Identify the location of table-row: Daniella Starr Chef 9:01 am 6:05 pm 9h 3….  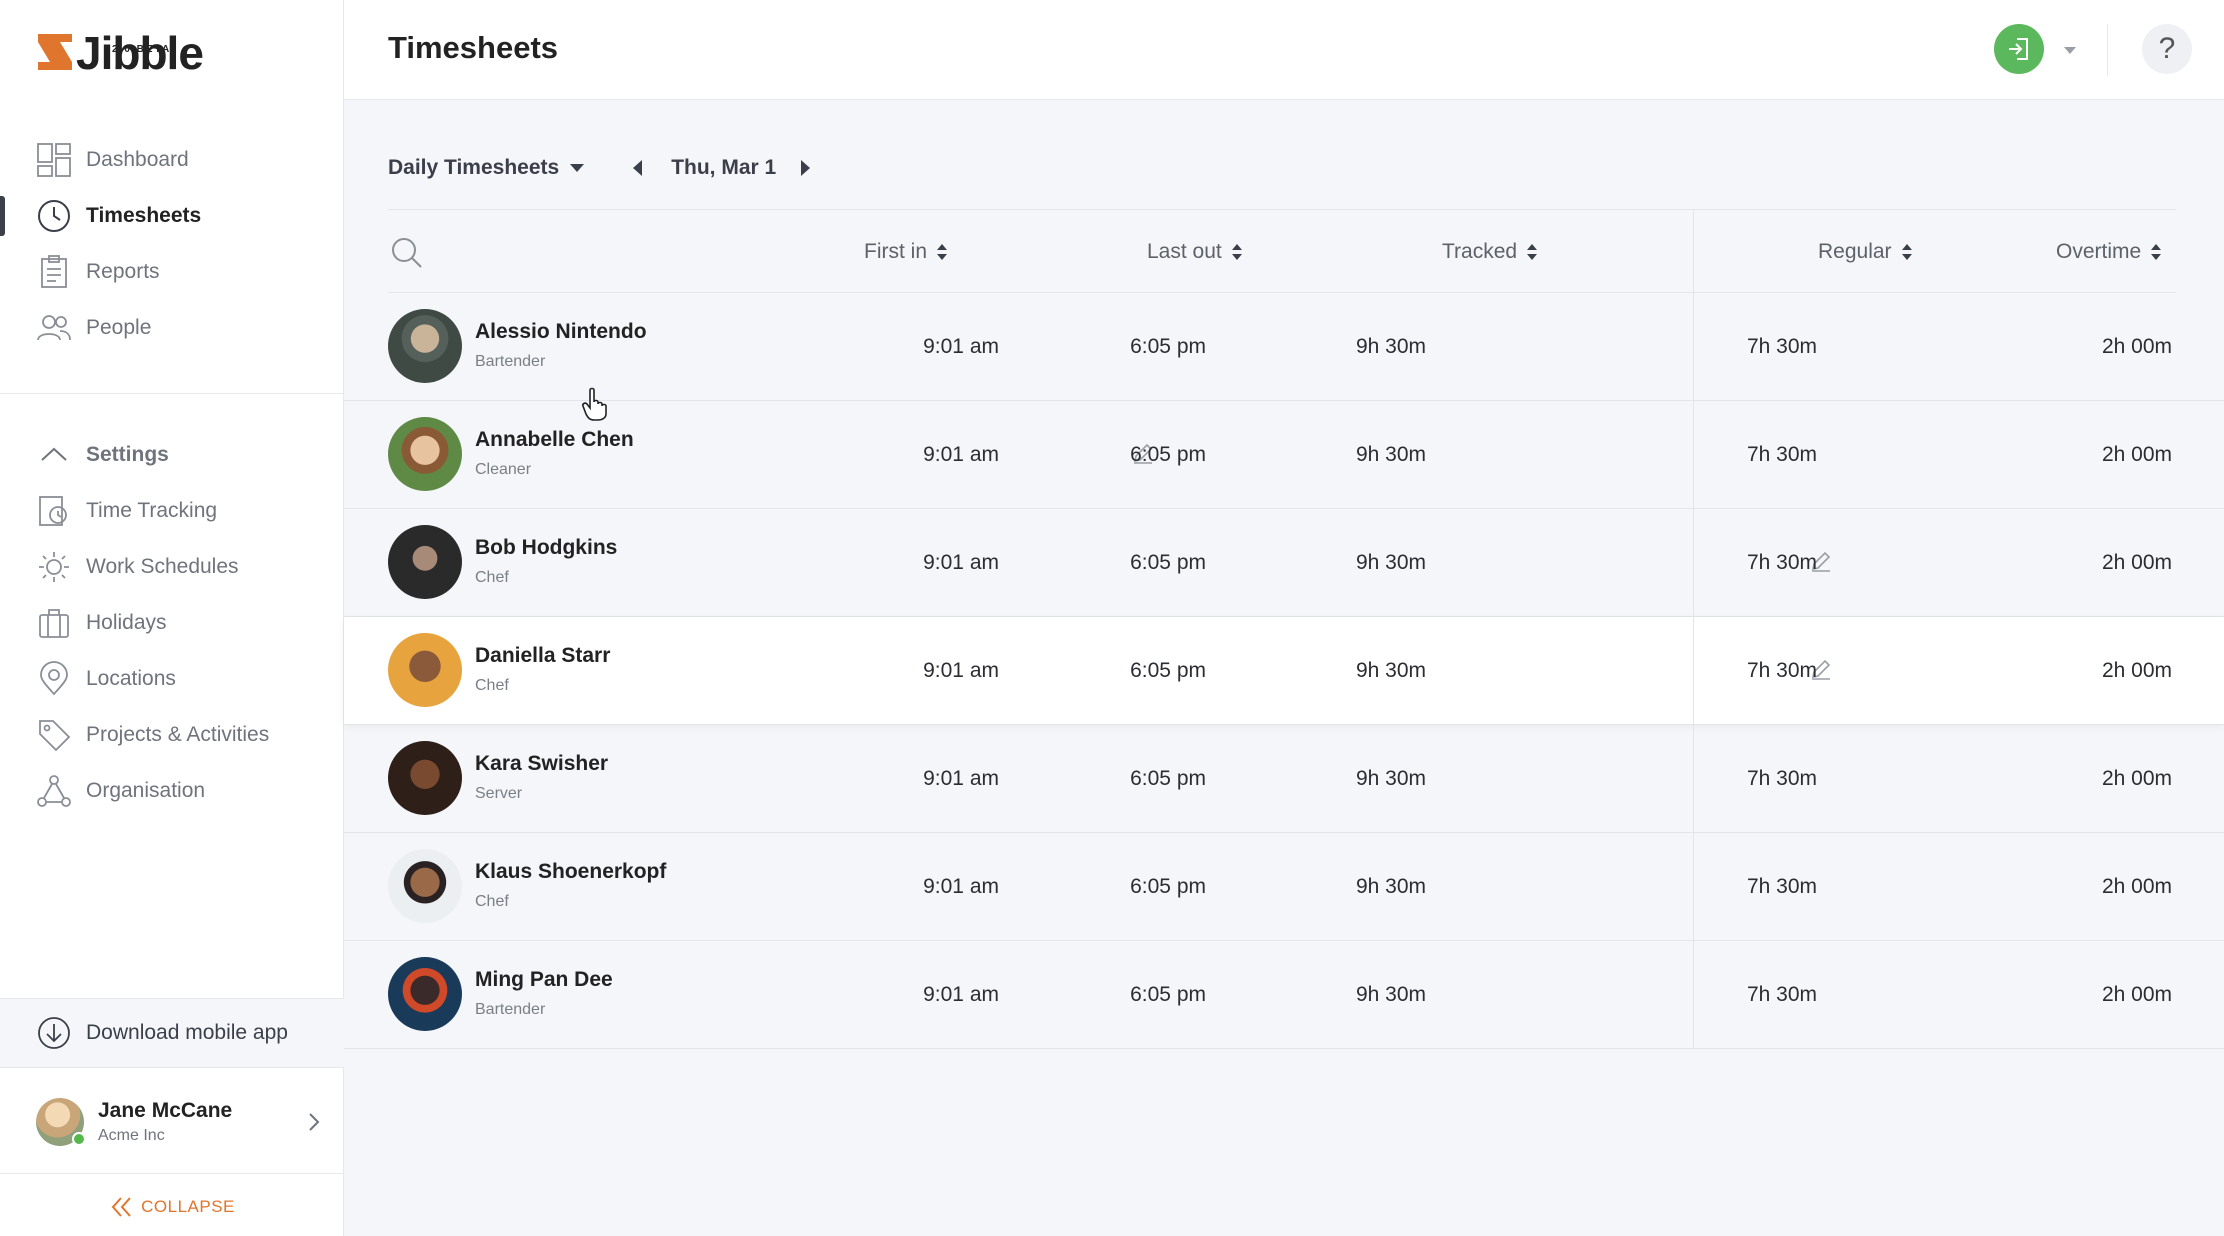
(1284, 671).